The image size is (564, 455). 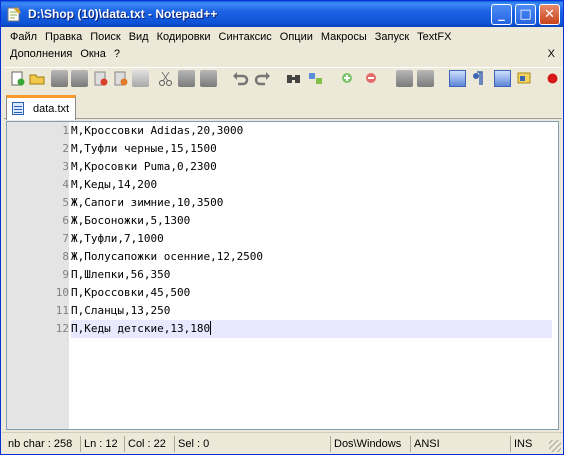 What do you see at coordinates (63, 37) in the screenshot?
I see `menu-edit: Правка` at bounding box center [63, 37].